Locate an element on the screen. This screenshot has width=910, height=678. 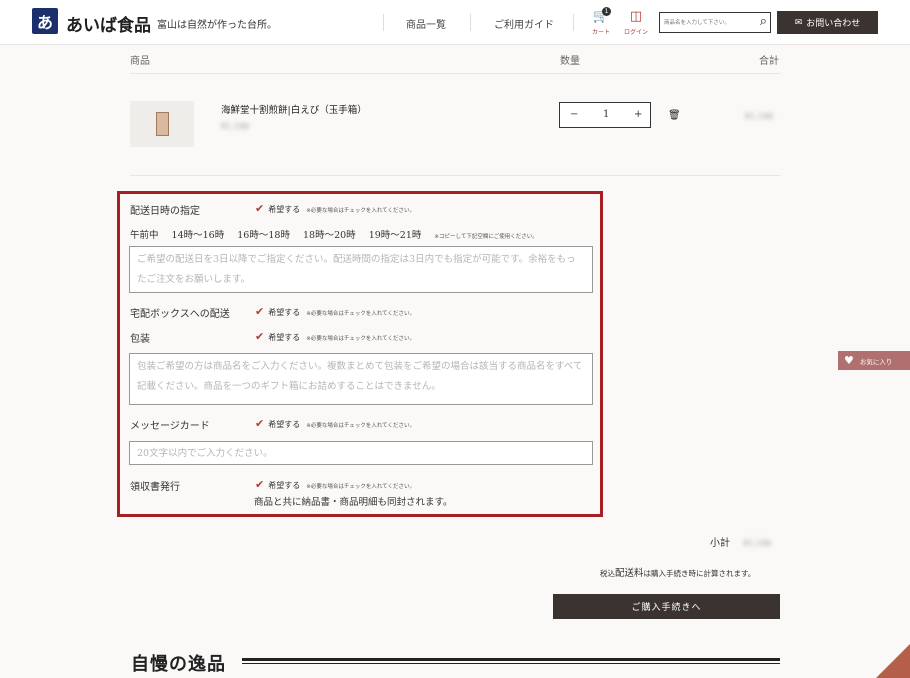
mail-icon: ✉ is located at coordinates (798, 22).